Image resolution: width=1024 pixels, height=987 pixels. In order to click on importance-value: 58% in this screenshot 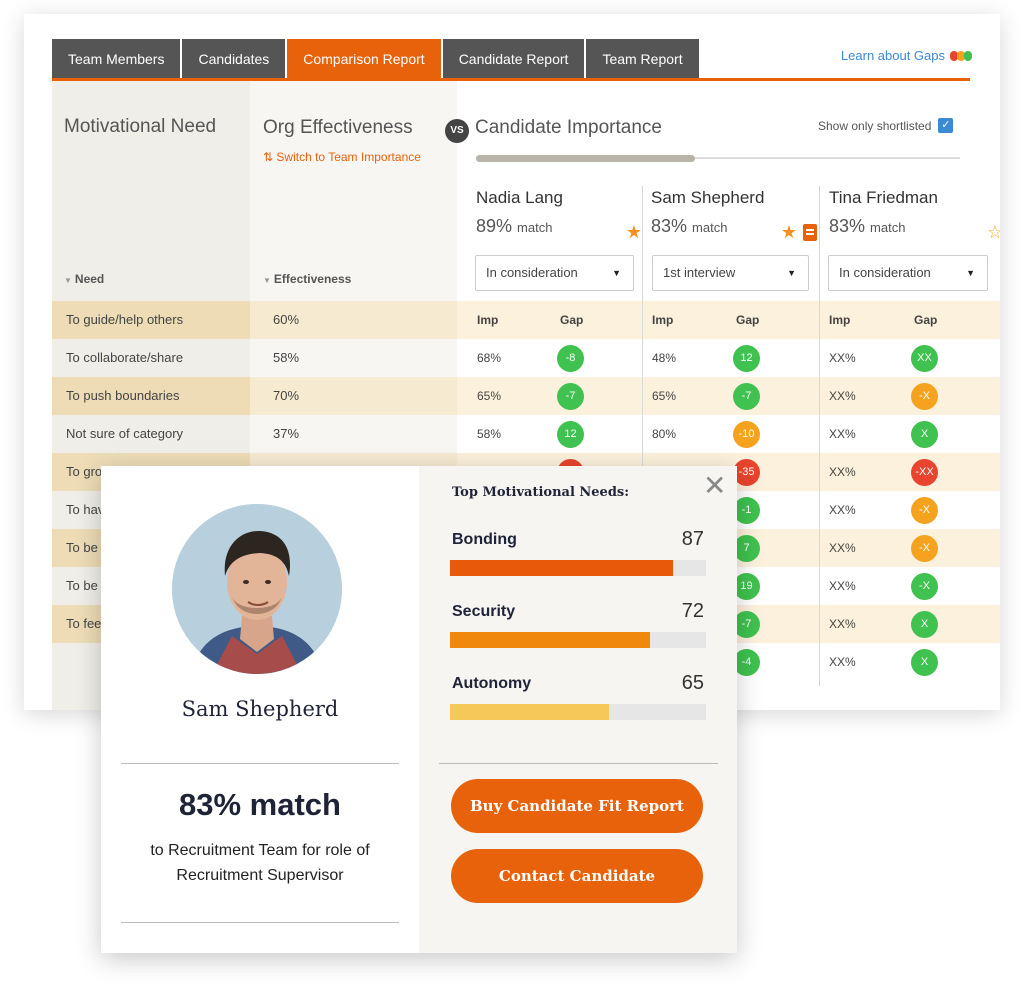, I will do `click(489, 434)`.